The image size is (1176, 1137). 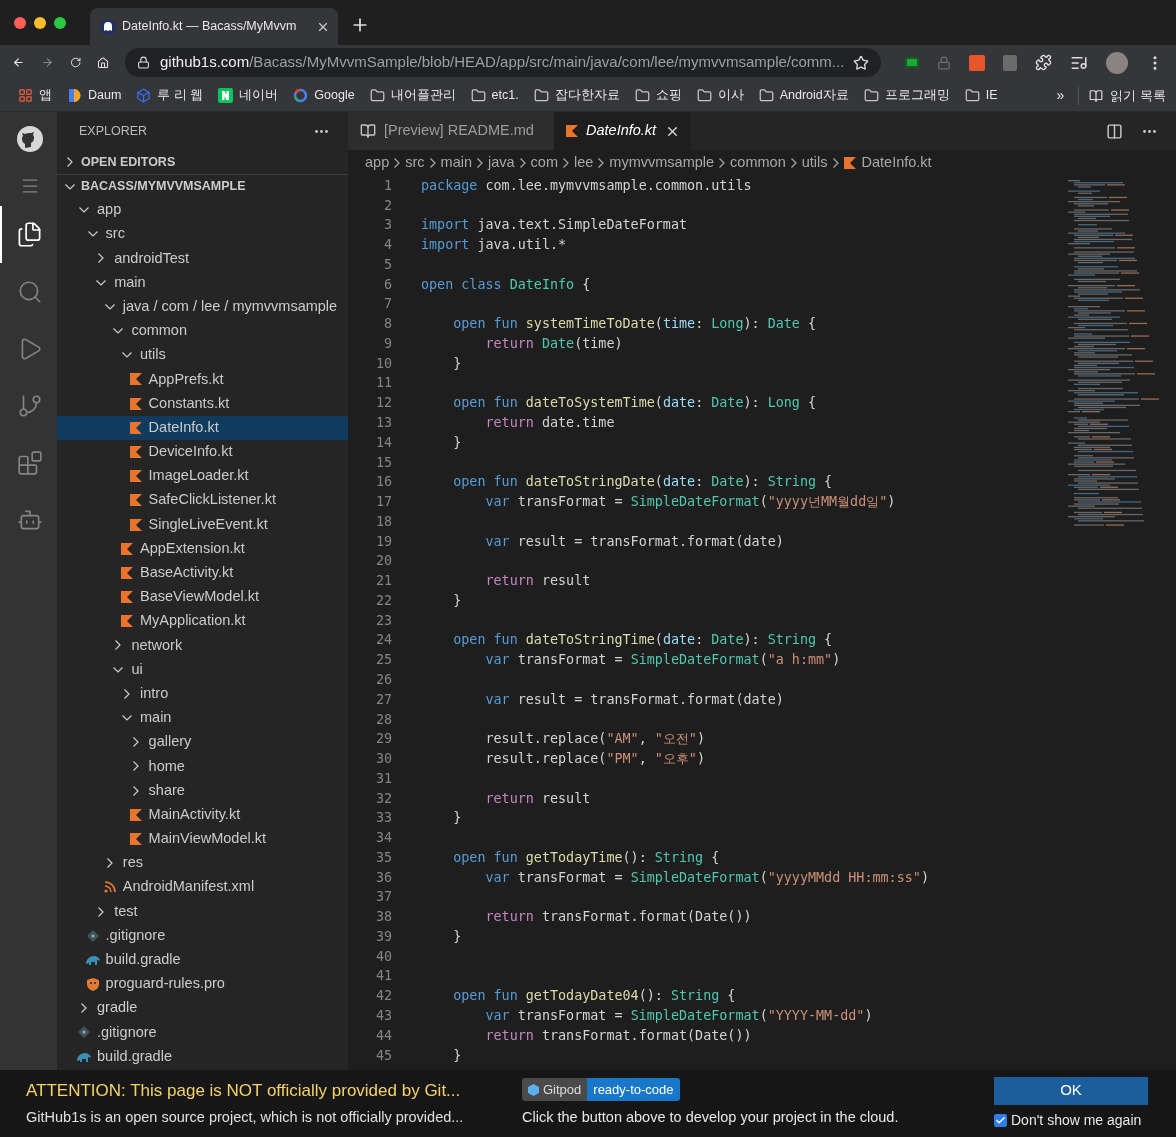 What do you see at coordinates (1060, 95) in the screenshot?
I see `more-bookmarks: »` at bounding box center [1060, 95].